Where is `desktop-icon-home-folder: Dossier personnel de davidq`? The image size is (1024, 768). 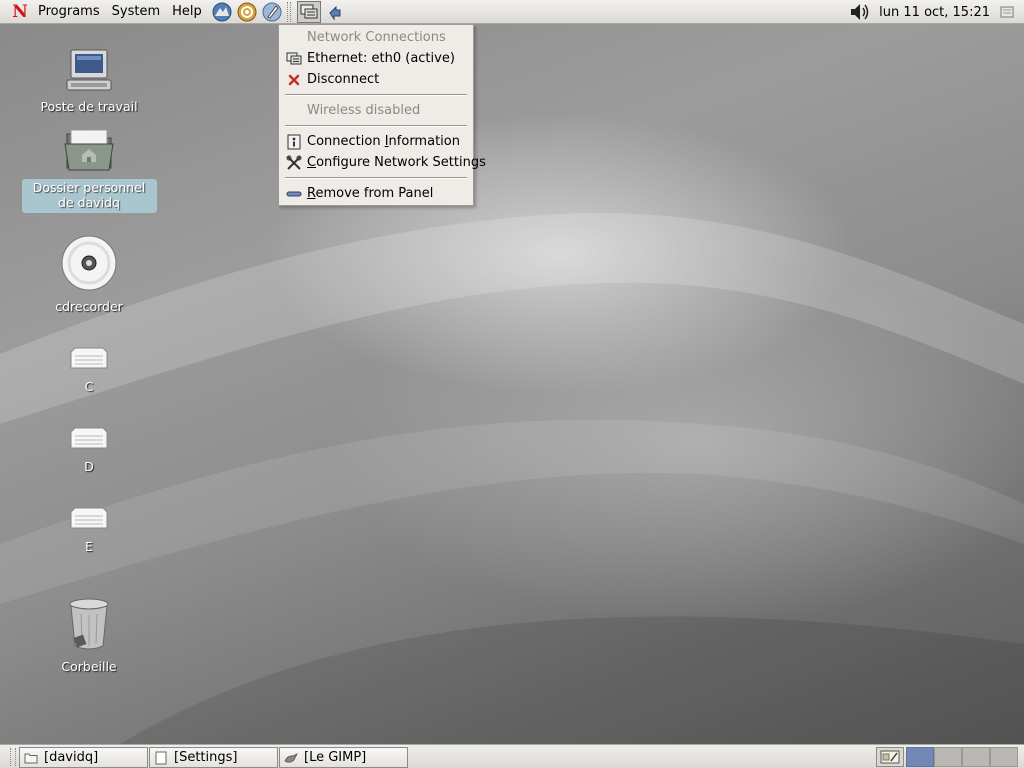 desktop-icon-home-folder: Dossier personnel de davidq is located at coordinates (89, 170).